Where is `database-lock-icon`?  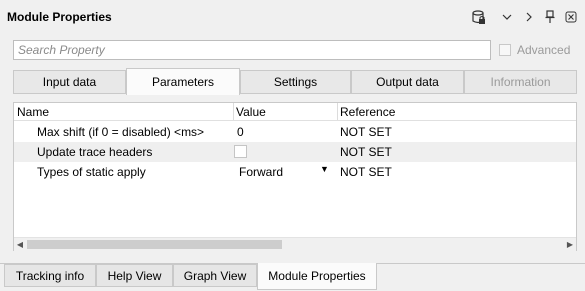 database-lock-icon is located at coordinates (479, 17).